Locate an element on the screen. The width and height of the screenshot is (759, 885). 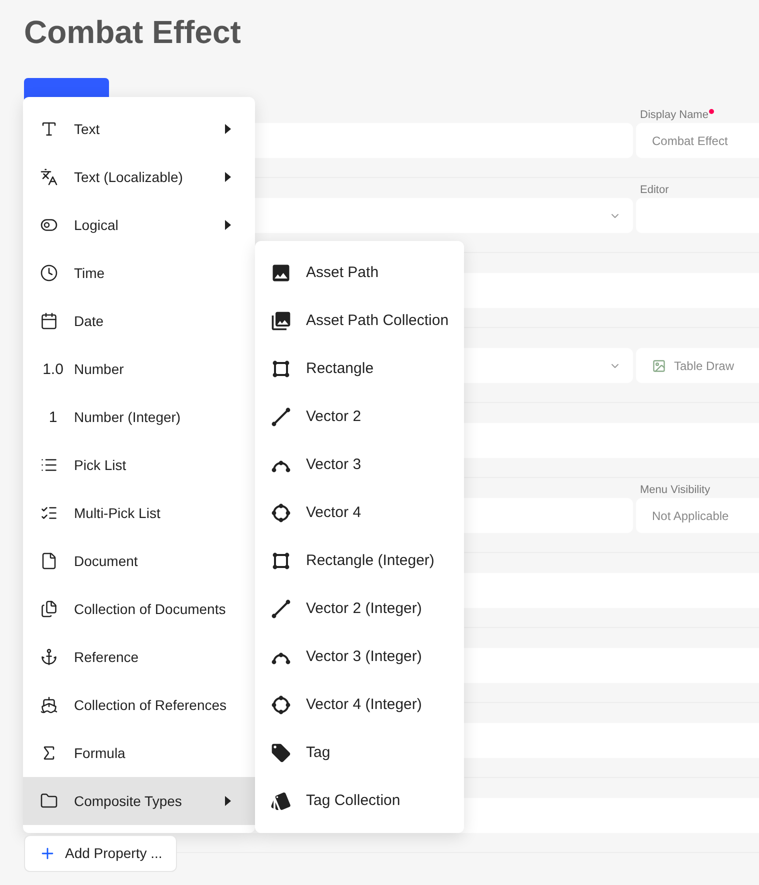
tag-icon is located at coordinates (281, 753).